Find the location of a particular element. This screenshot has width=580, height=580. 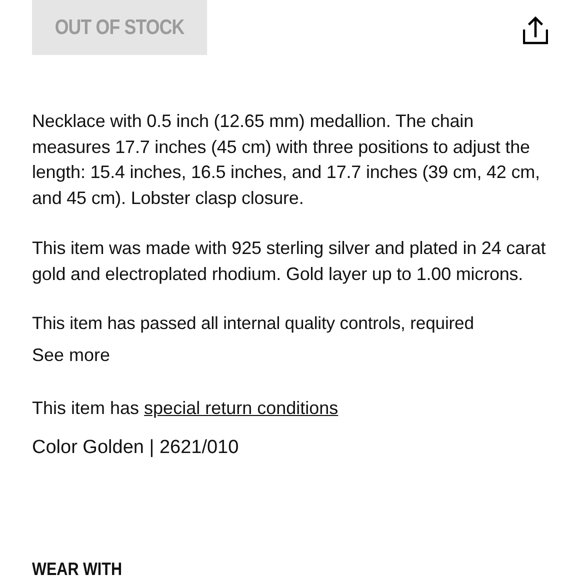

description-text: This item has passed all internal quality controls, required is located at coordinates (253, 324).